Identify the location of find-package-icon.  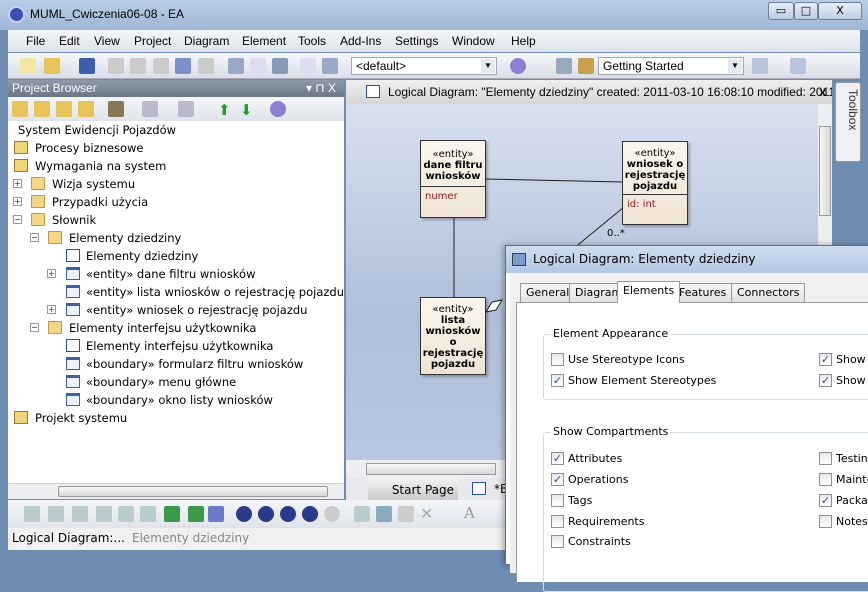
(116, 109).